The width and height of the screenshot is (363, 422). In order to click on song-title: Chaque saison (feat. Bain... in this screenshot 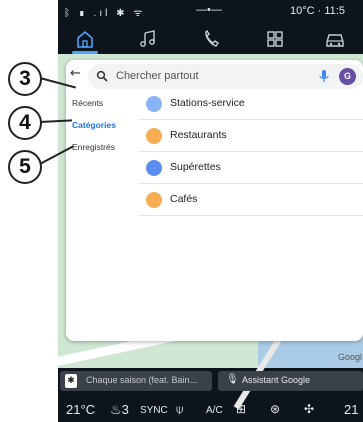, I will do `click(142, 380)`.